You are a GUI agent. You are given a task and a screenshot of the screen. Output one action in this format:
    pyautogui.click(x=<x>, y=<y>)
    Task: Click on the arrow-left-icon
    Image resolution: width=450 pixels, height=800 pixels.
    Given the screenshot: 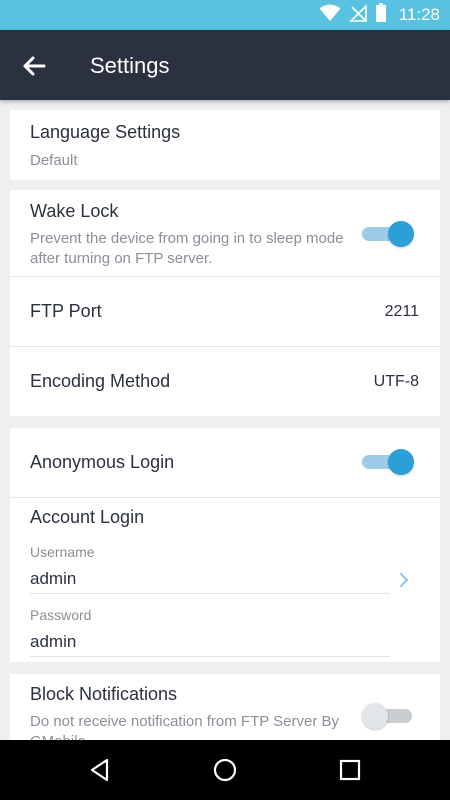 What is the action you would take?
    pyautogui.click(x=34, y=66)
    